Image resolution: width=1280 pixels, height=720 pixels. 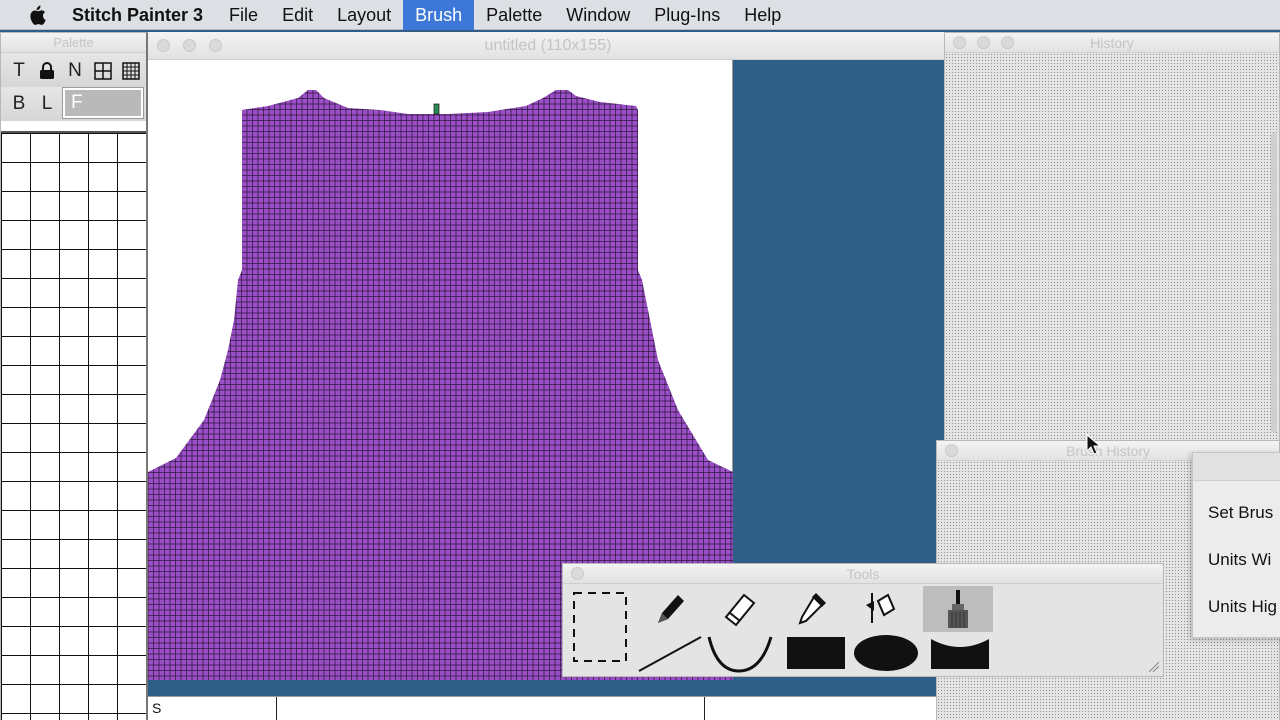 I want to click on mouse-cursor-icon, so click(x=1094, y=444).